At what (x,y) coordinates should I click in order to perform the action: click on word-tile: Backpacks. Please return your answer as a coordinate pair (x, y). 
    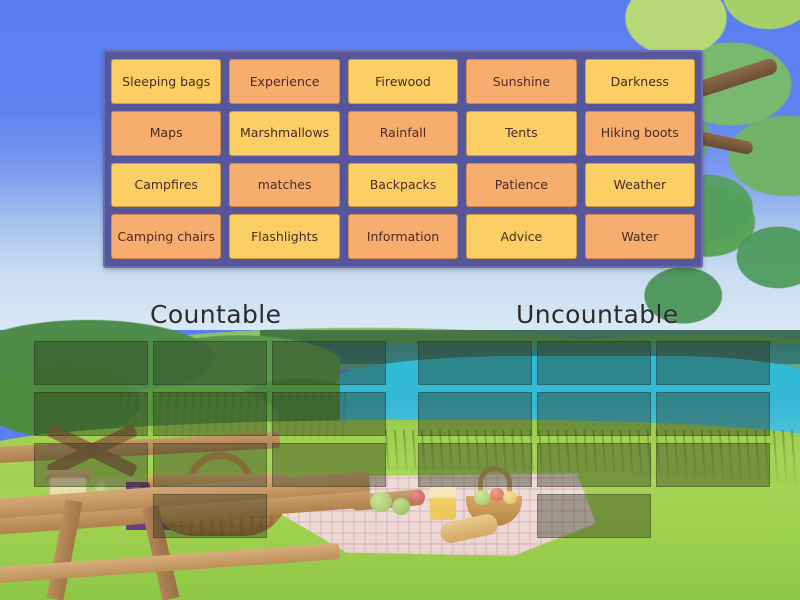
    Looking at the image, I should click on (403, 185).